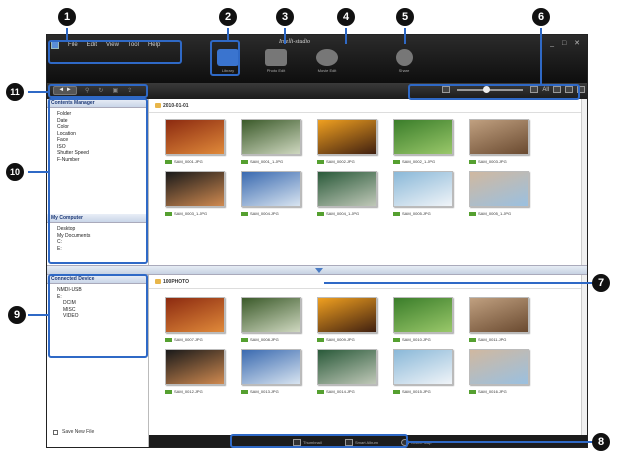 The width and height of the screenshot is (628, 462). Describe the element at coordinates (566, 43) in the screenshot. I see `window-controls: _ □ ✕` at that location.